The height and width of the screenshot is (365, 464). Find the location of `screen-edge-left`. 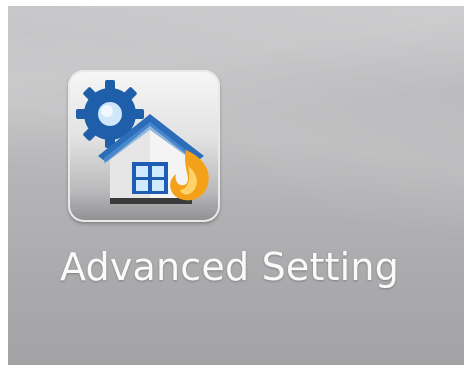

screen-edge-left is located at coordinates (4, 182).